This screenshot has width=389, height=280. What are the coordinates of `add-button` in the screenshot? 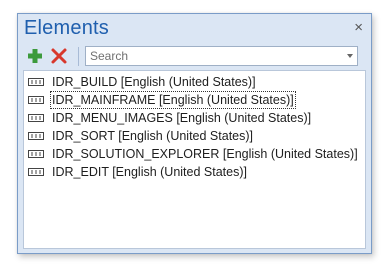 It's located at (35, 56).